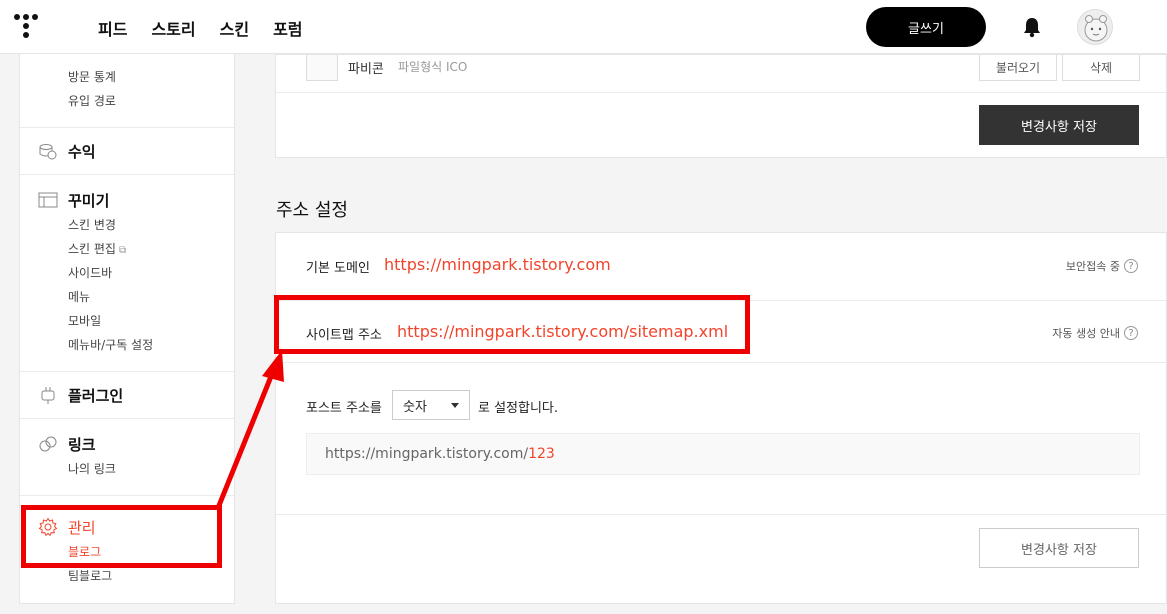 This screenshot has width=1167, height=614. What do you see at coordinates (427, 454) in the screenshot?
I see `post-url-base: https://mingpark.tistory.com/` at bounding box center [427, 454].